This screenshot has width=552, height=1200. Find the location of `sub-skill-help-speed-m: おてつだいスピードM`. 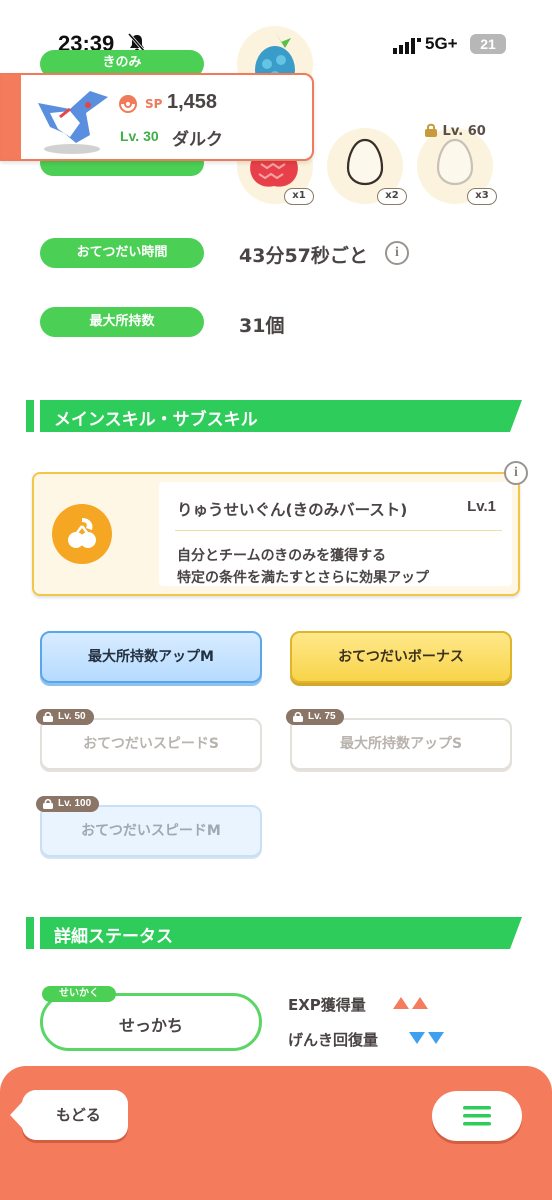

sub-skill-help-speed-m: おてつだいスピードM is located at coordinates (151, 831).